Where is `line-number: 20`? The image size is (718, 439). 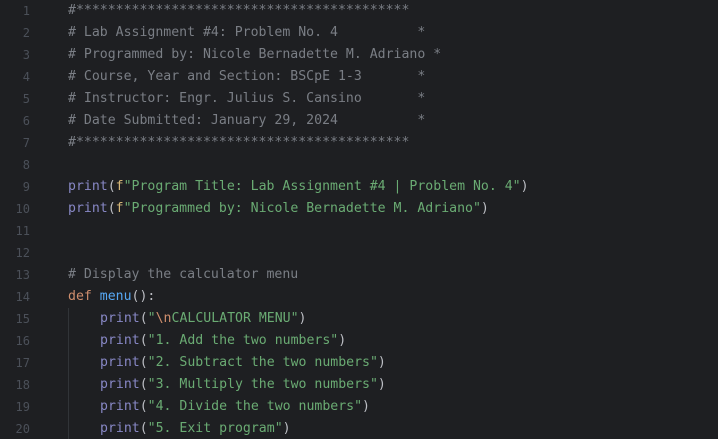 line-number: 20 is located at coordinates (22, 429).